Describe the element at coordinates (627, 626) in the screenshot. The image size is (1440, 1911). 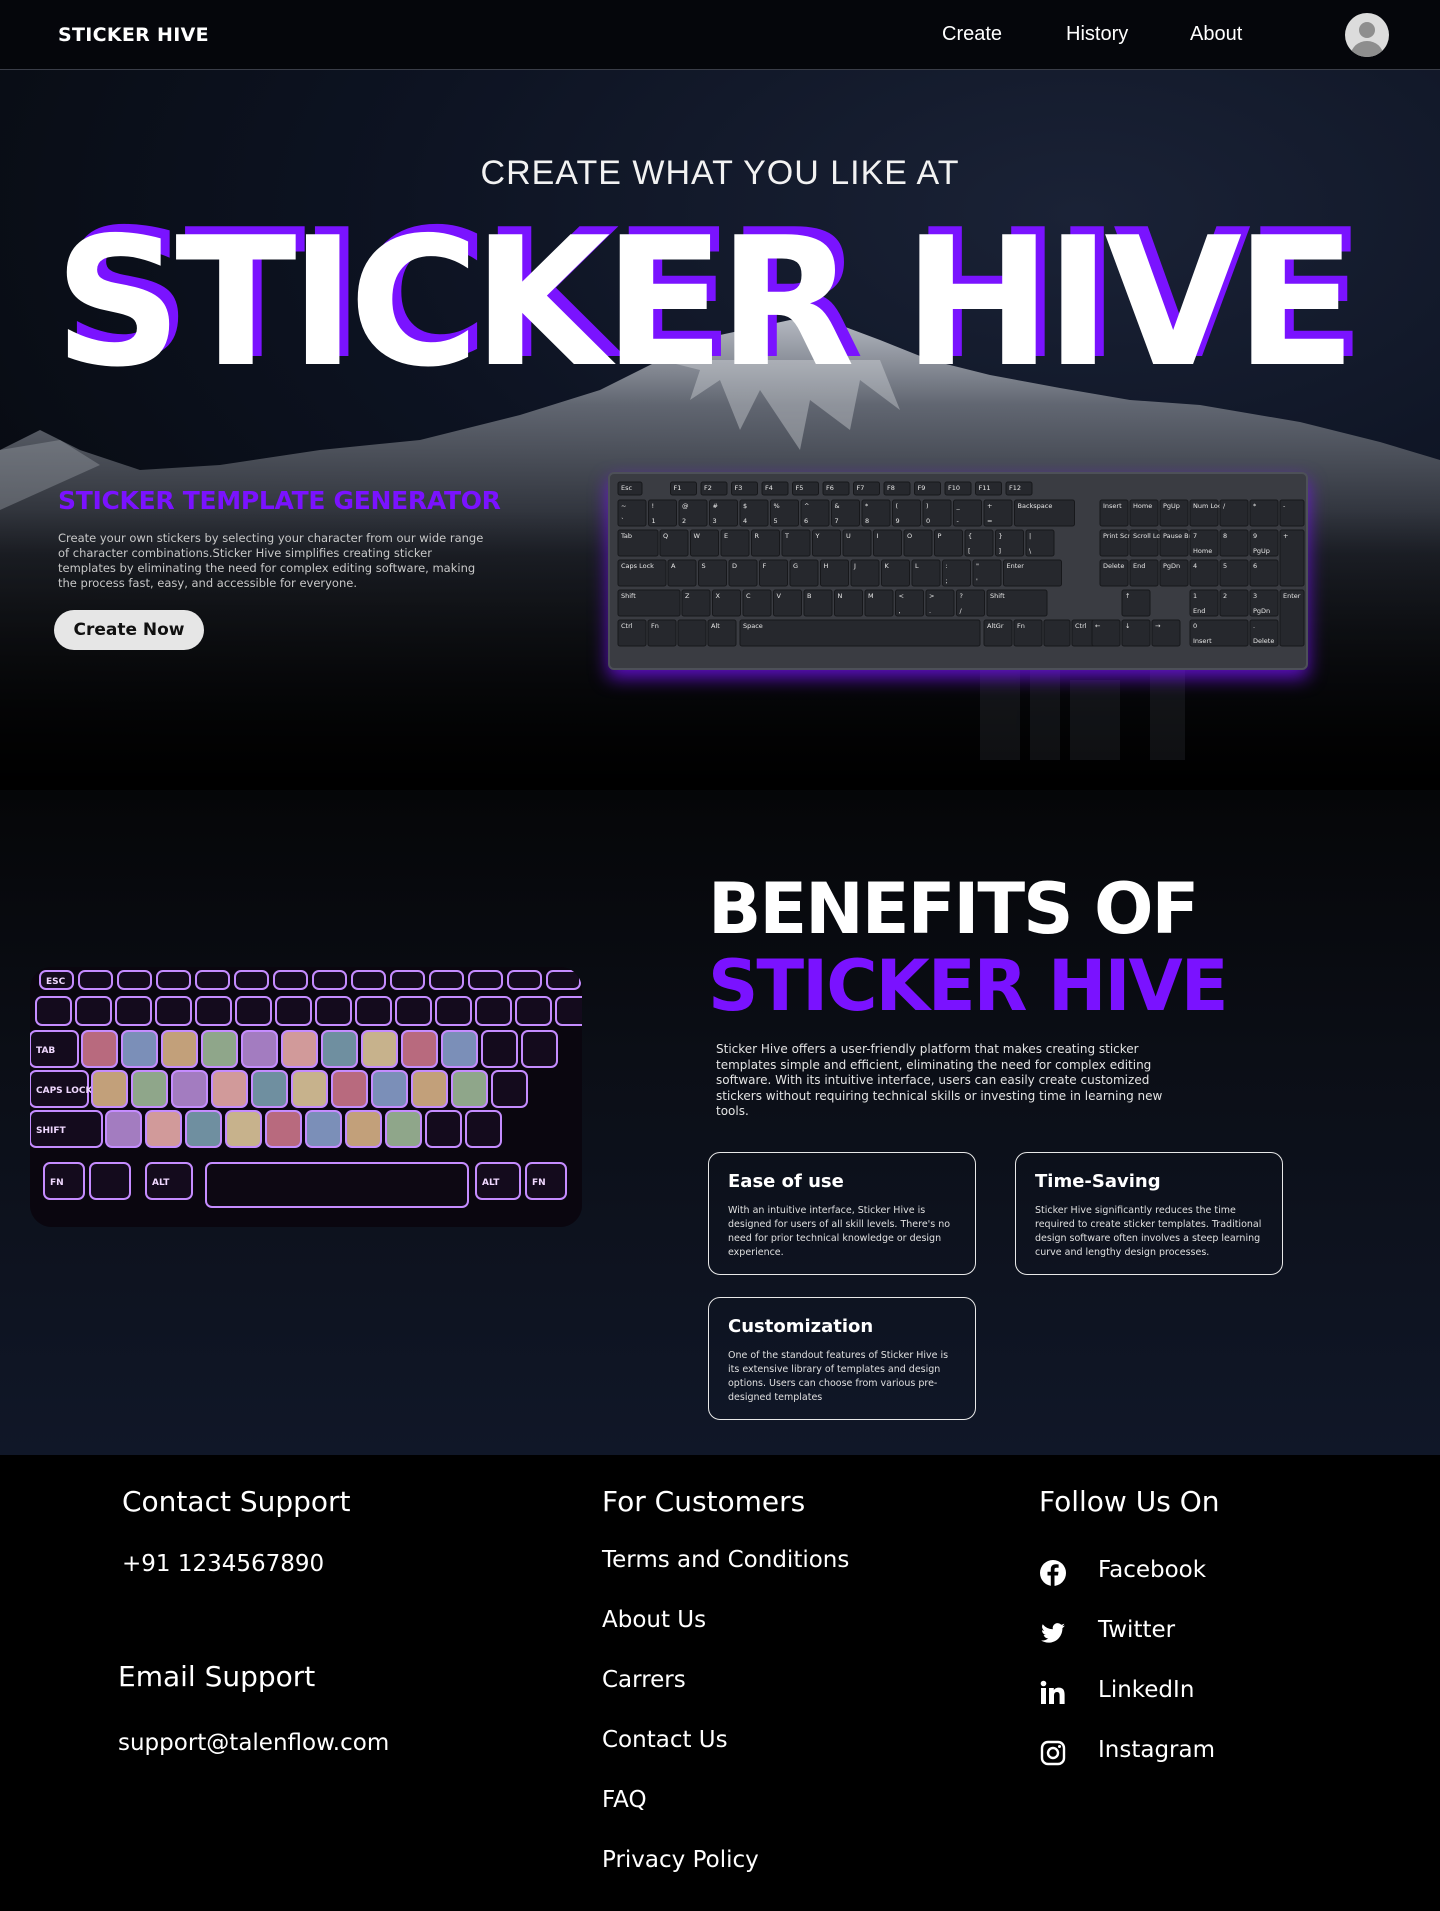
I see `svg-text: Ctrl` at that location.